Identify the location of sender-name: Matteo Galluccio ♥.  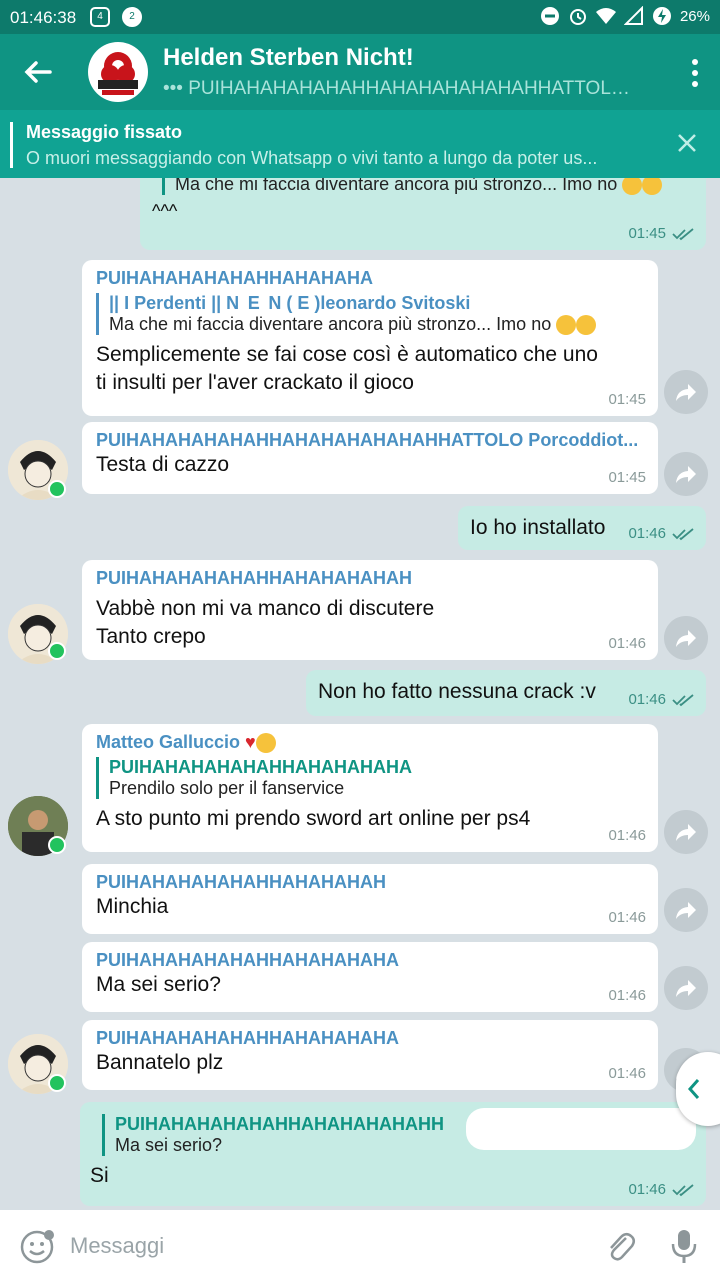
(370, 743).